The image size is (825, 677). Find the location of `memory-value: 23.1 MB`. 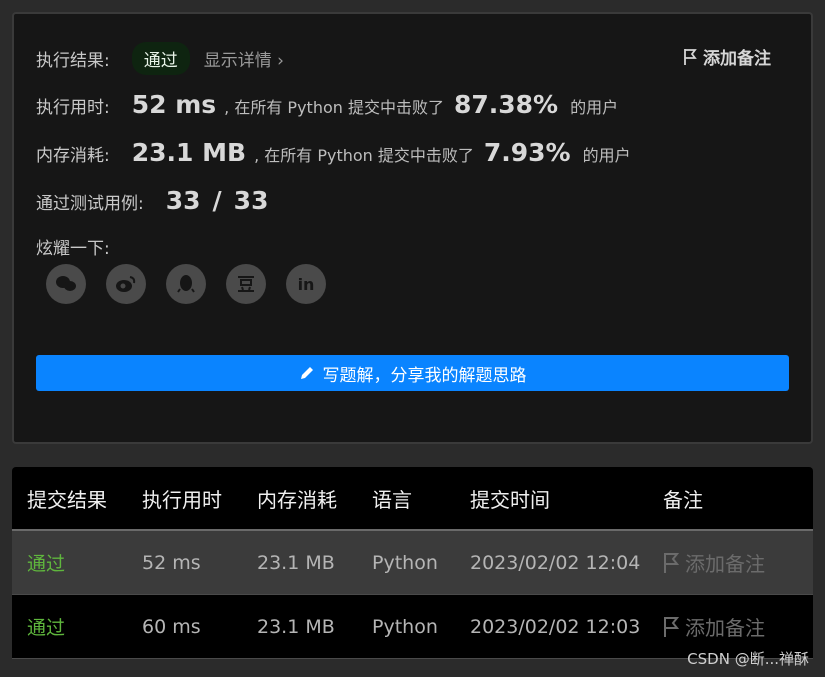

memory-value: 23.1 MB is located at coordinates (189, 152).